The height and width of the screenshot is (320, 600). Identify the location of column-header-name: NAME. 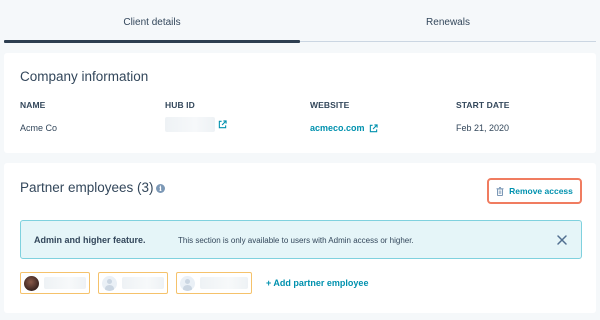
(33, 105).